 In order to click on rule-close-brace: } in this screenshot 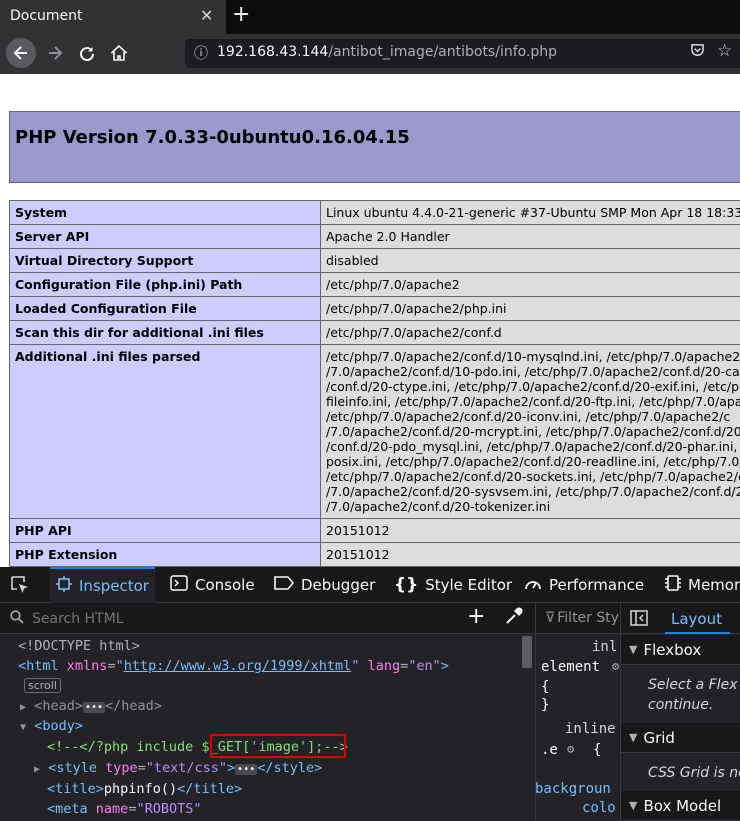, I will do `click(545, 705)`.